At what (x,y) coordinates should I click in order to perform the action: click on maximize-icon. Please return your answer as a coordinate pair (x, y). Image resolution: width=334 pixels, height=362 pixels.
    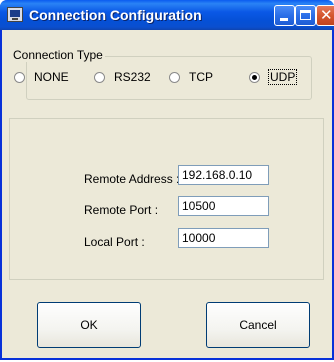
    Looking at the image, I should click on (305, 15).